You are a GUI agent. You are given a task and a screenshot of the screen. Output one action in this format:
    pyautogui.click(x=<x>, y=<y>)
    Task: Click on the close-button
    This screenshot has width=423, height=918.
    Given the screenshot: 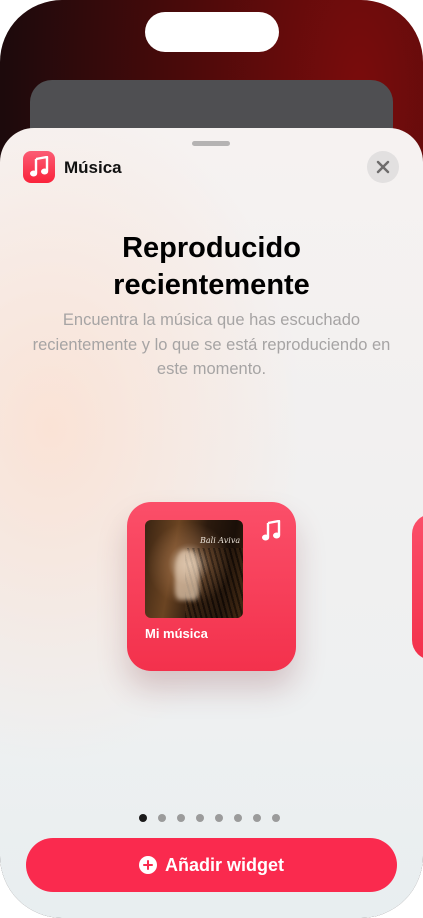 What is the action you would take?
    pyautogui.click(x=383, y=167)
    